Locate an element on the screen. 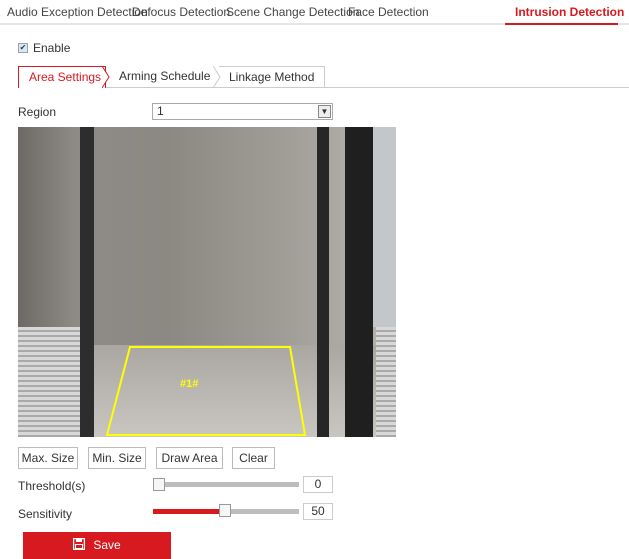 Image resolution: width=629 pixels, height=559 pixels. threshold-slider-thumb is located at coordinates (159, 484).